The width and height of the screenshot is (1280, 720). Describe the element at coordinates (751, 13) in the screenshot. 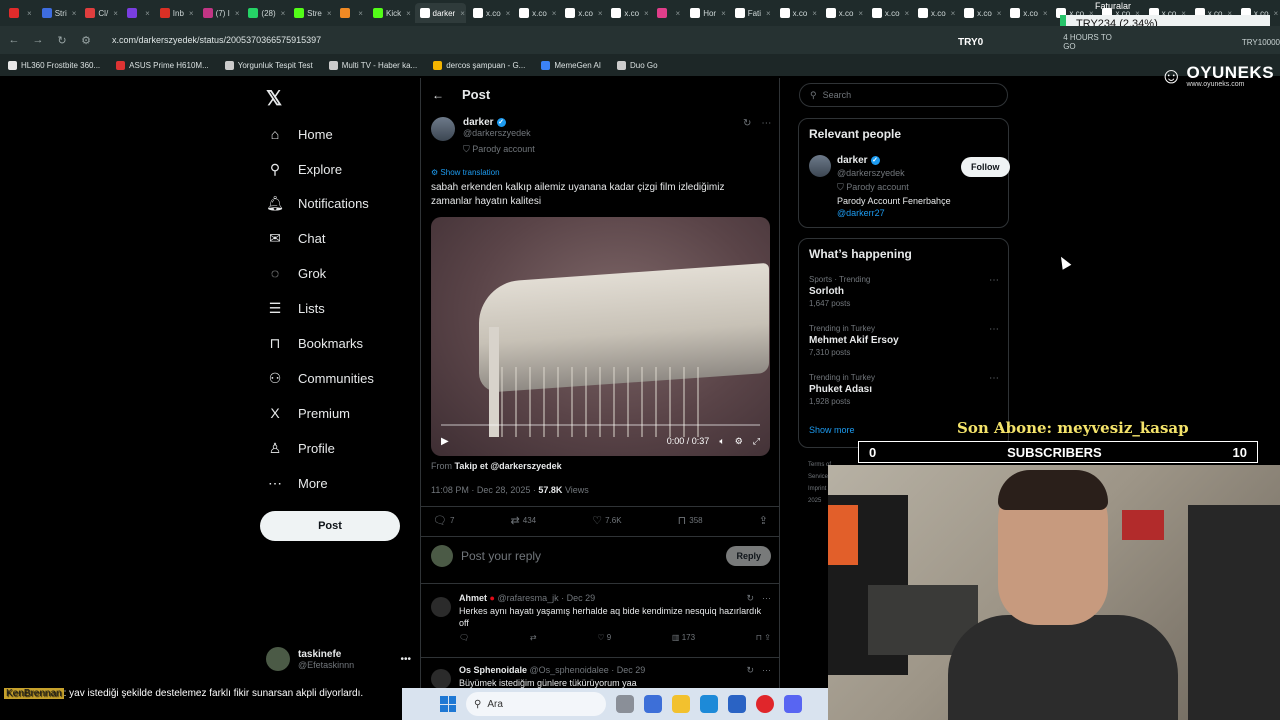

I see `browser-tab: Fati ×` at that location.